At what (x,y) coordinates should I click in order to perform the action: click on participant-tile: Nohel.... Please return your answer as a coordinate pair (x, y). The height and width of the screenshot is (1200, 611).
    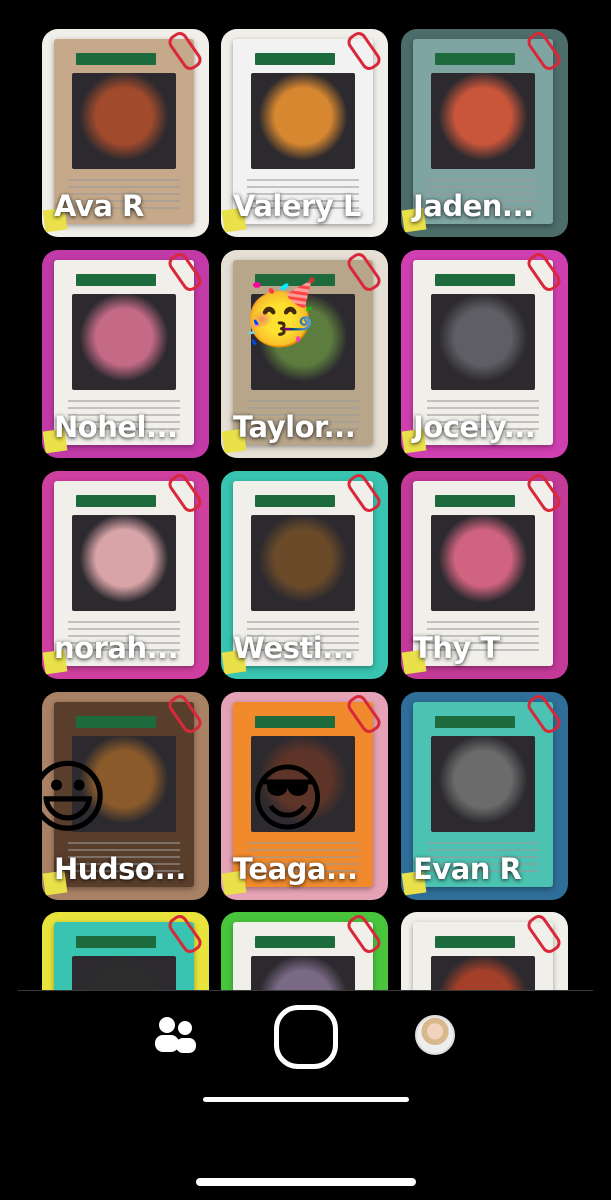
    Looking at the image, I should click on (125, 354).